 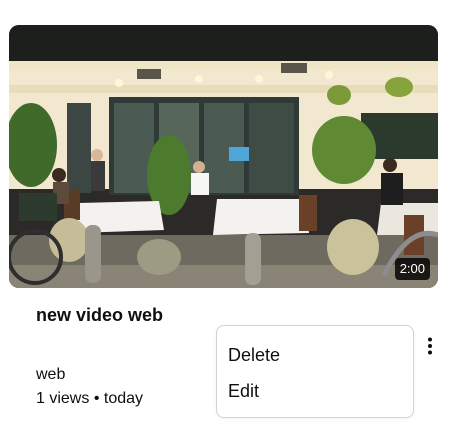 What do you see at coordinates (99, 315) in the screenshot?
I see `video-title: new video web` at bounding box center [99, 315].